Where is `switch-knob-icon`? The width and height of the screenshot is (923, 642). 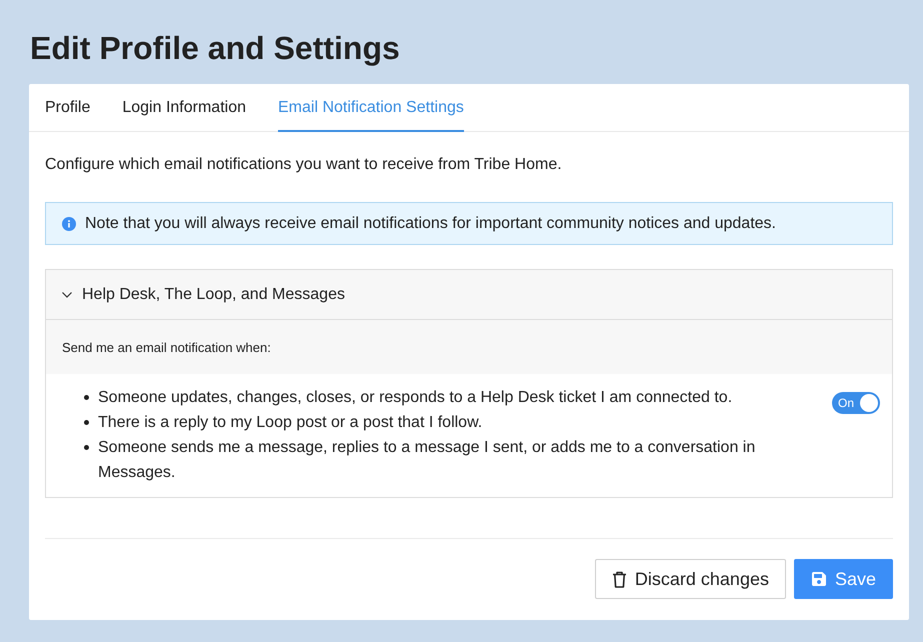
switch-knob-icon is located at coordinates (869, 403).